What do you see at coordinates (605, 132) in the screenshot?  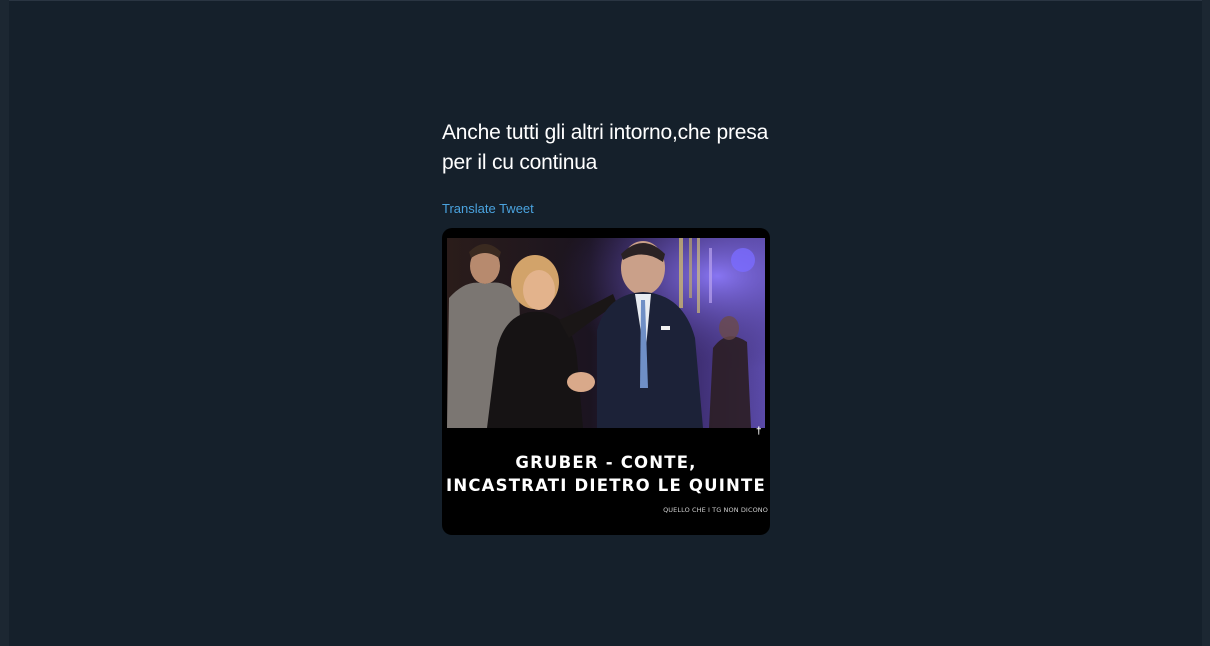 I see `tweet-text-line-1: Anche tutti gli altri intorno,che presa` at bounding box center [605, 132].